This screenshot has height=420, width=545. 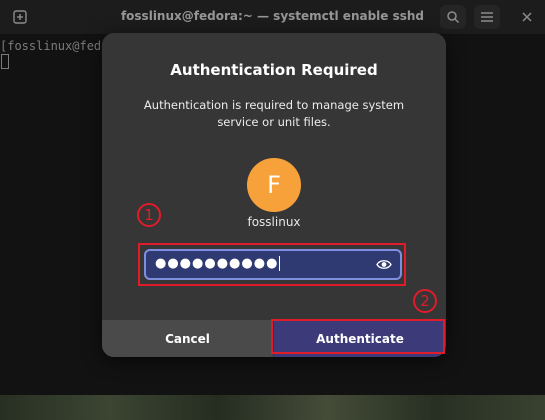 I want to click on password-field: ●●●●●●●●●●, so click(x=273, y=264).